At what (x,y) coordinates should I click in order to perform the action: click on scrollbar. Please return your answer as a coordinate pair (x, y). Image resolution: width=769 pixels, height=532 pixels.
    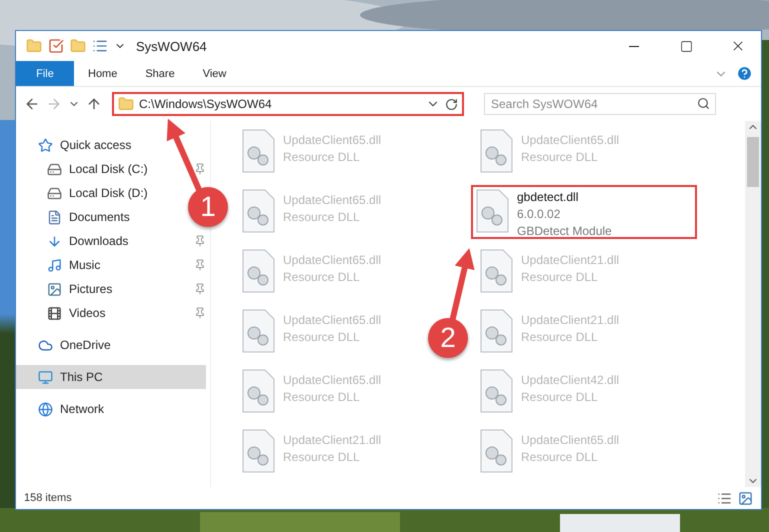
    Looking at the image, I should click on (753, 304).